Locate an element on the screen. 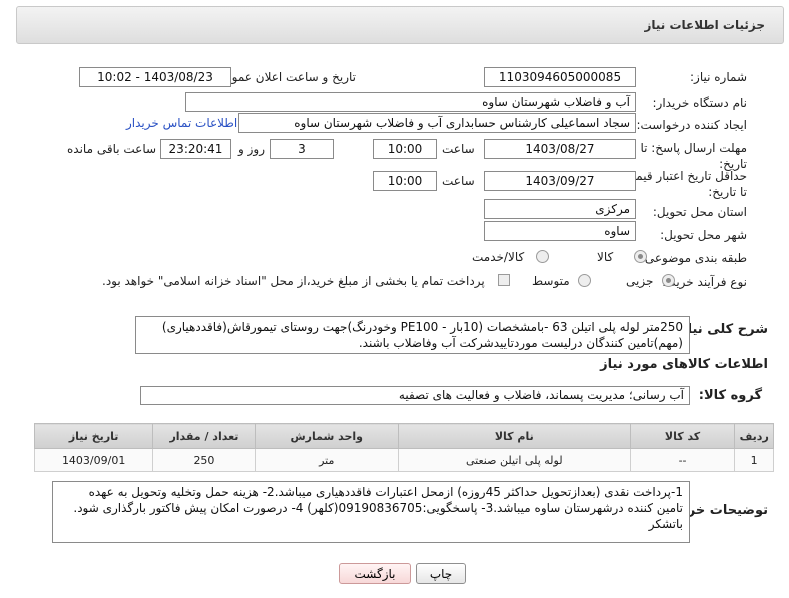 This screenshot has height=598, width=789. price-validity-label: حداقل تاریخ اعتبار قیمت: تا تاریخ: is located at coordinates (683, 184).